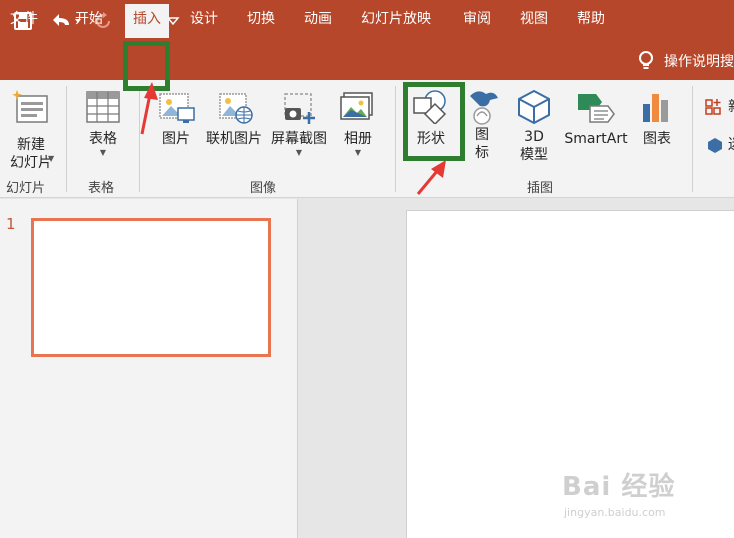 The image size is (734, 538). What do you see at coordinates (299, 139) in the screenshot?
I see `screenshot-label: 屏幕截图` at bounding box center [299, 139].